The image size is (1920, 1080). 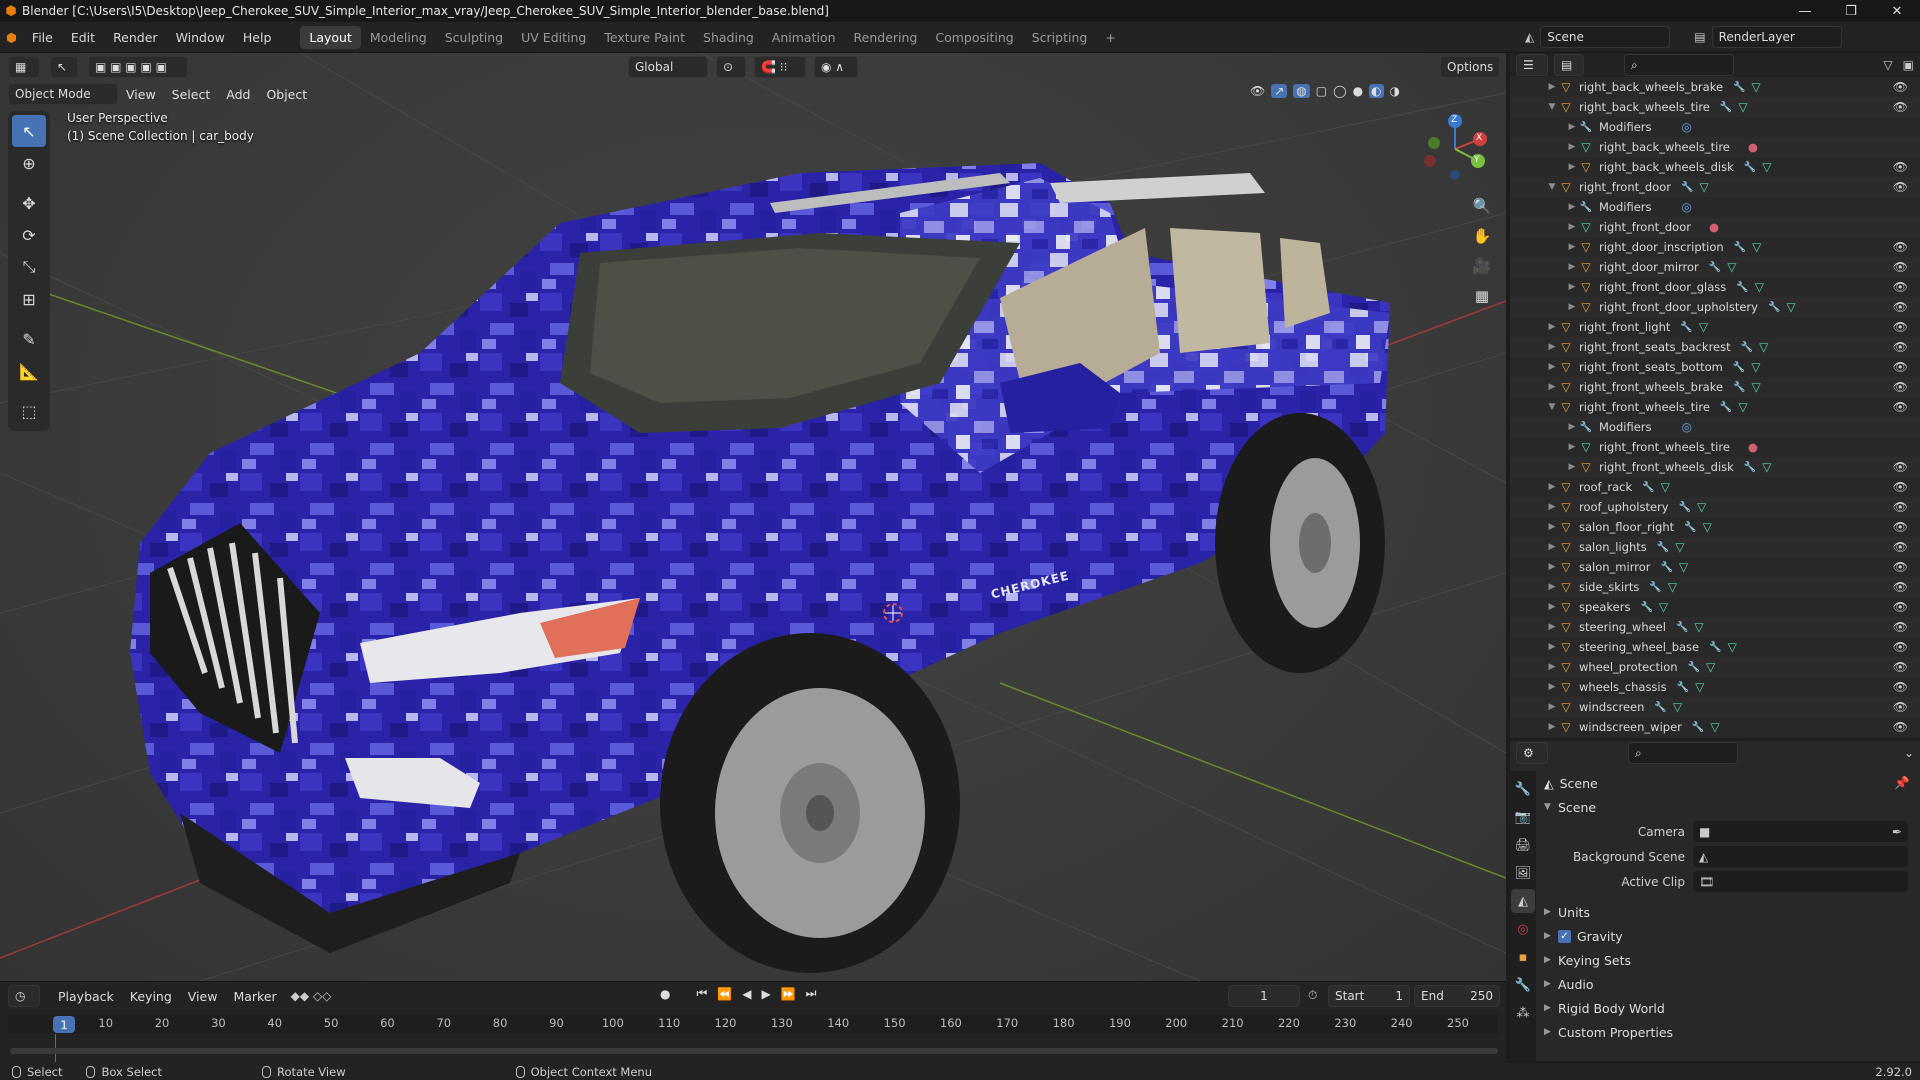 What do you see at coordinates (63, 94) in the screenshot?
I see `object-mode-selector: Object Mode` at bounding box center [63, 94].